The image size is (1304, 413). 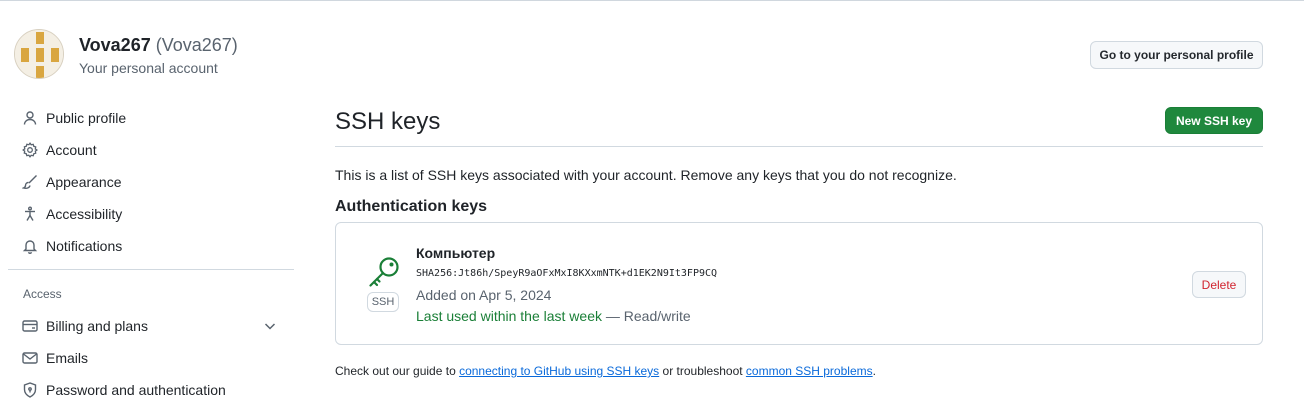 I want to click on paintbrush-icon, so click(x=30, y=182).